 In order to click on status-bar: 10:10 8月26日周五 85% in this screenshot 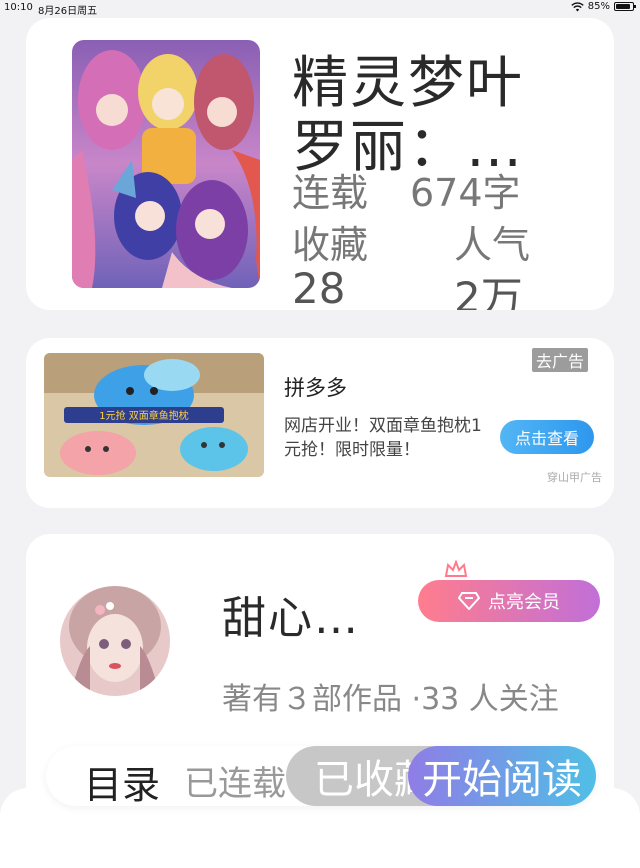, I will do `click(320, 8)`.